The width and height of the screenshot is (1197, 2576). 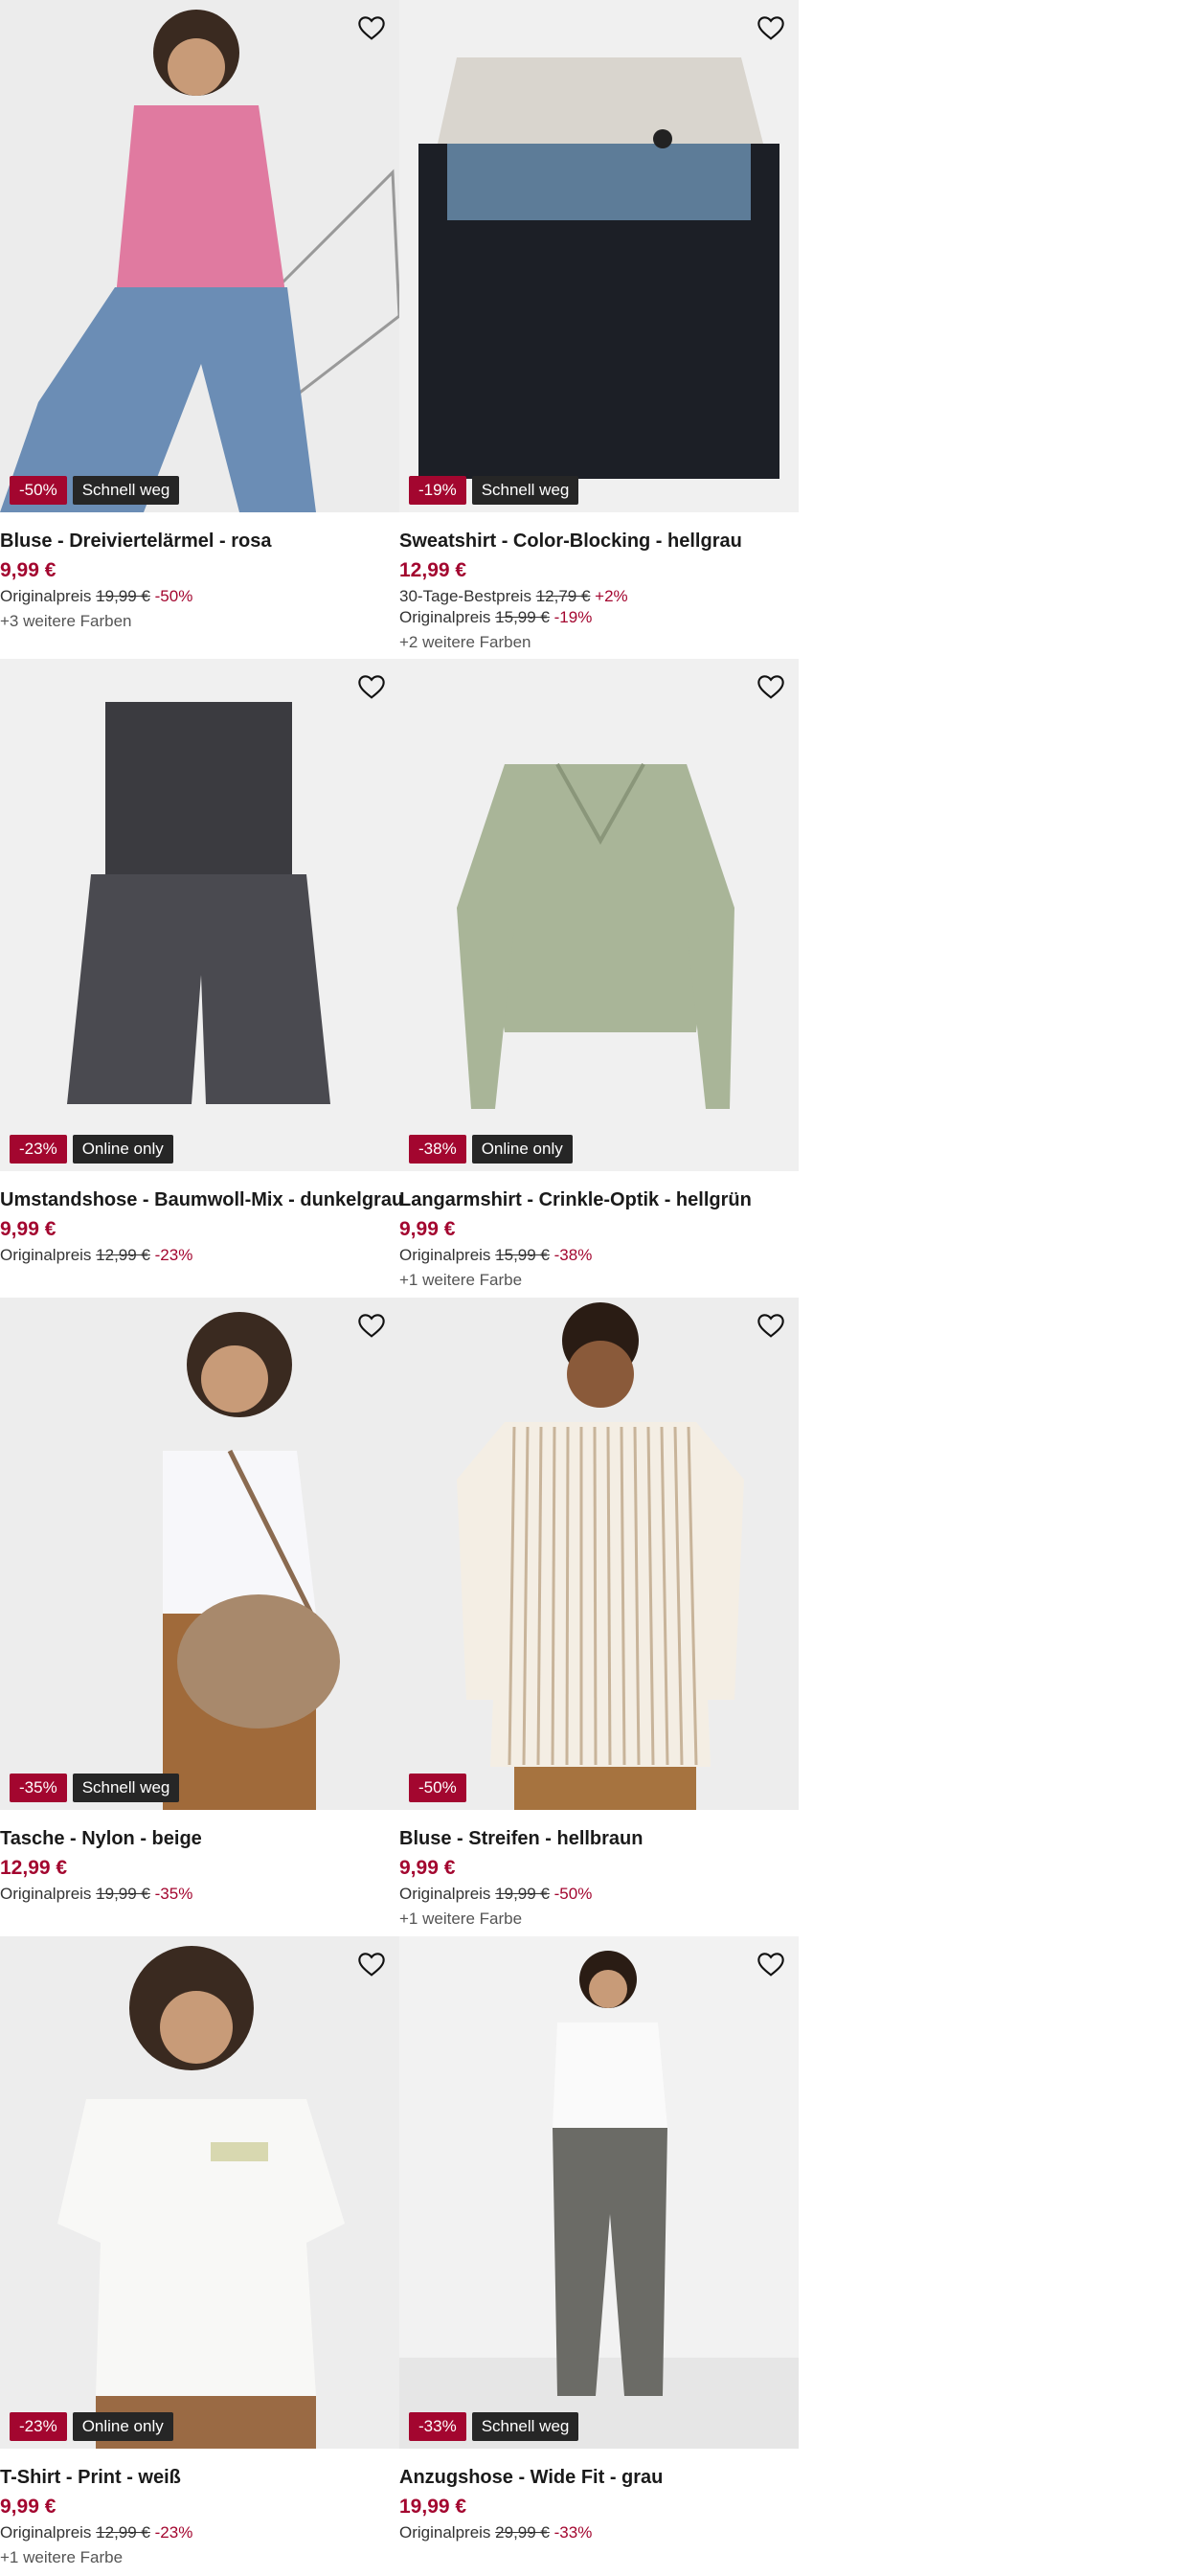 I want to click on price-reference-line: 30-Tage-Bestpreis 12,79 € +2%, so click(x=599, y=596).